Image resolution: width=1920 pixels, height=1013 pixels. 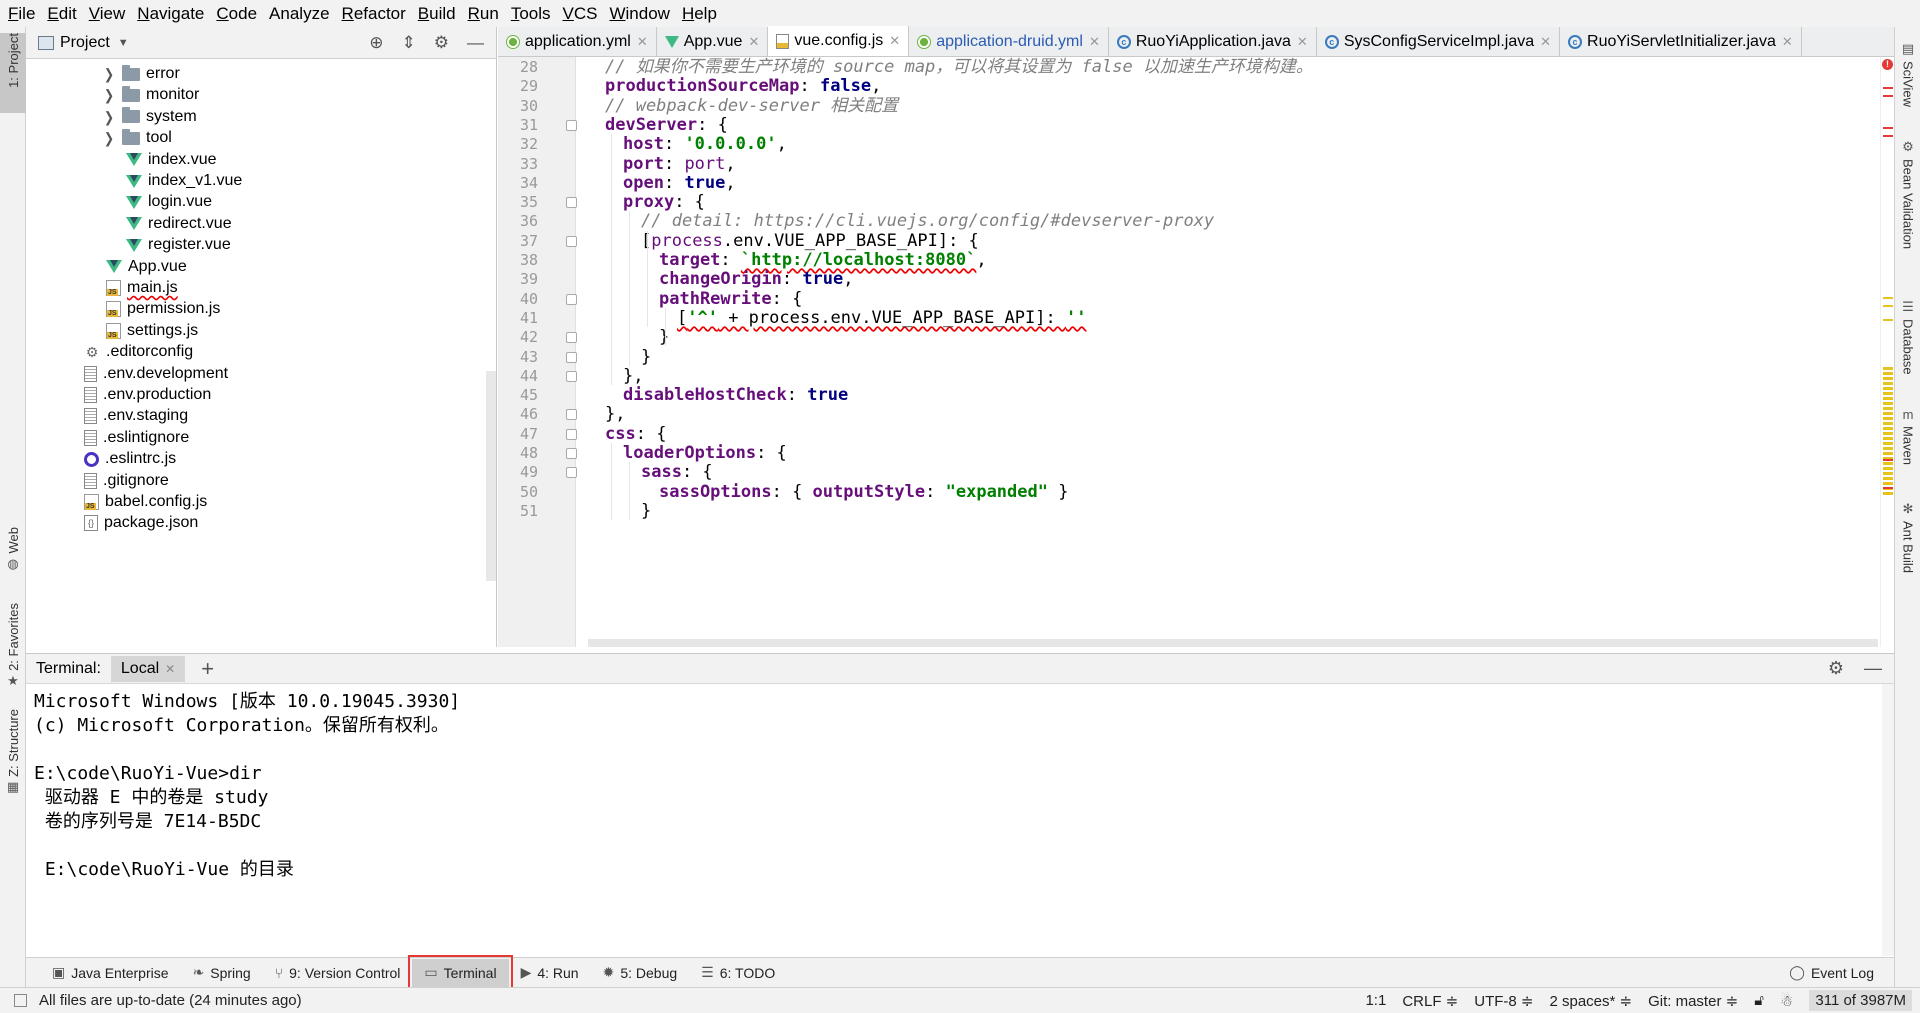 I want to click on status-toggle-icon, so click(x=20, y=1000).